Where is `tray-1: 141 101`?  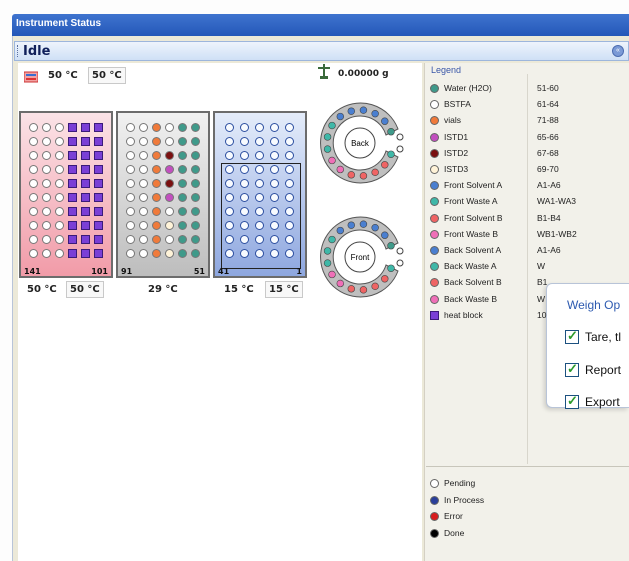
tray-1: 141 101 is located at coordinates (66, 194).